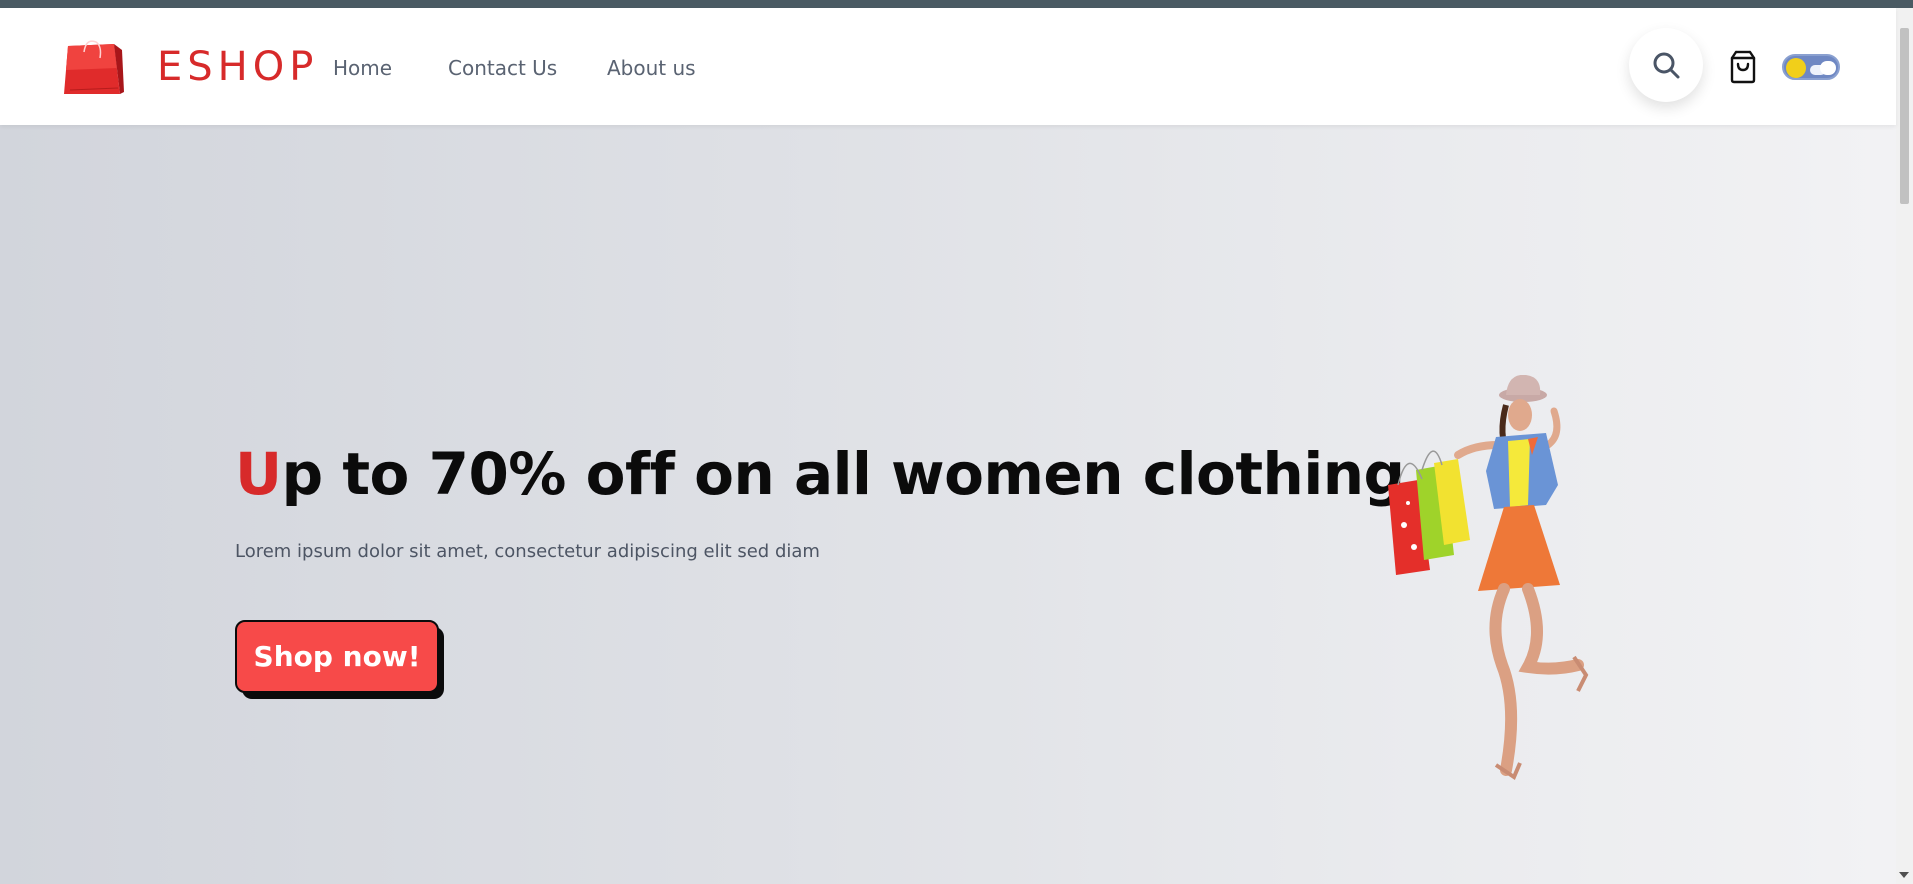 This screenshot has height=884, width=1913. I want to click on search-icon, so click(1666, 65).